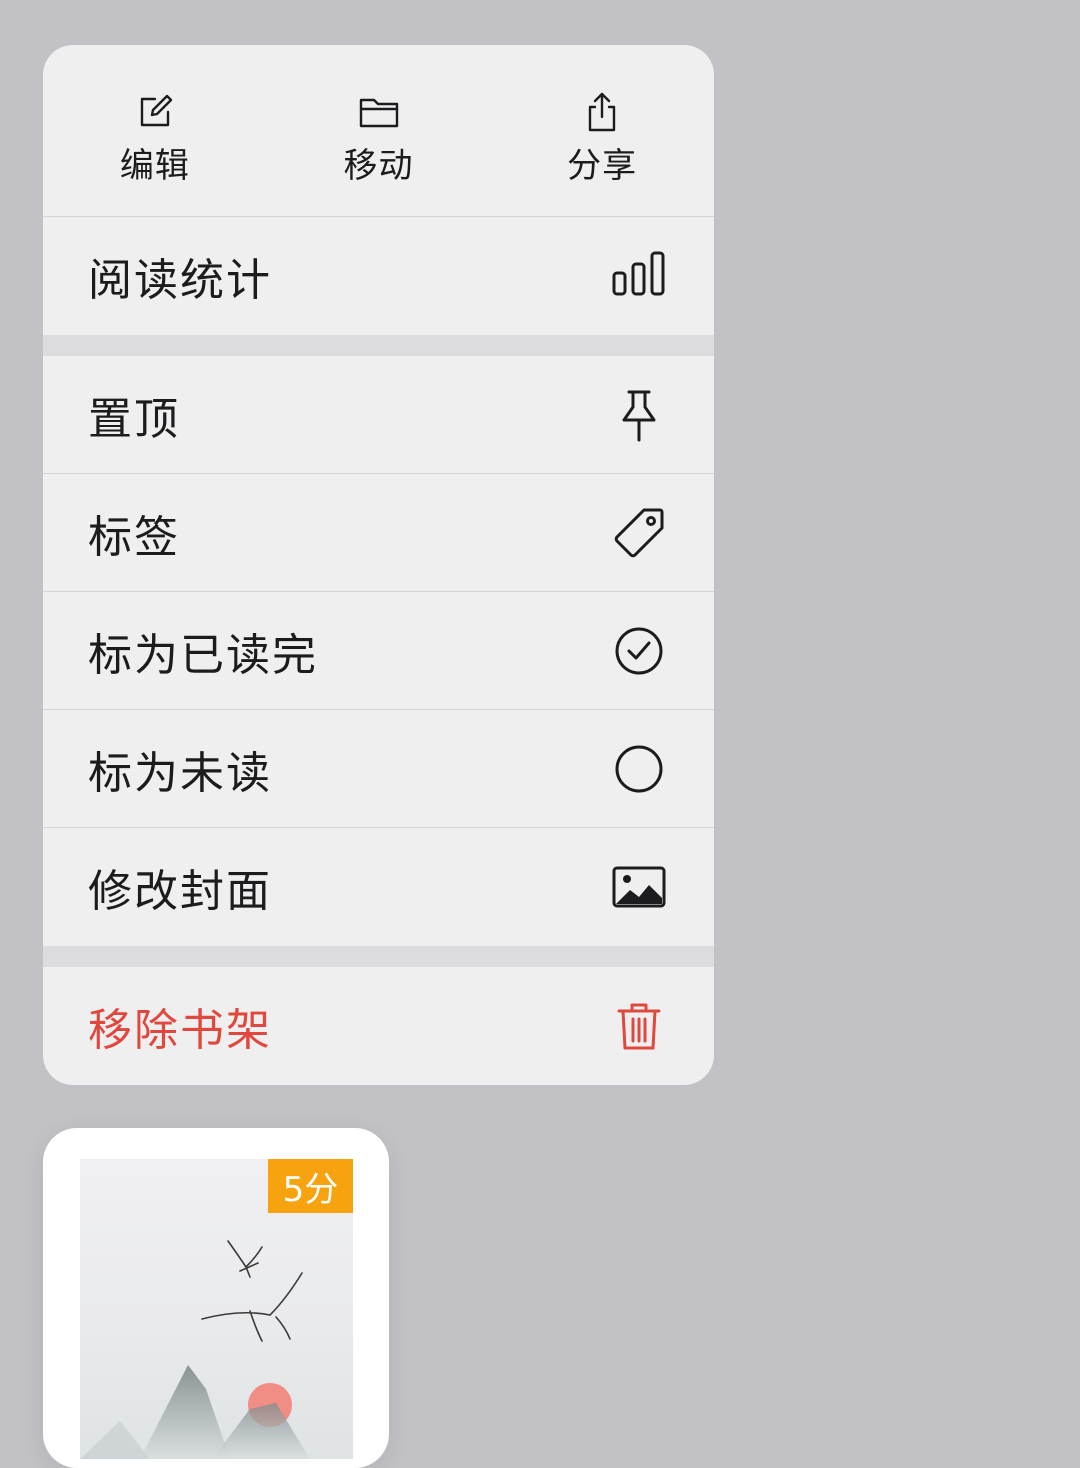  What do you see at coordinates (310, 1186) in the screenshot?
I see `score-badge: 5分` at bounding box center [310, 1186].